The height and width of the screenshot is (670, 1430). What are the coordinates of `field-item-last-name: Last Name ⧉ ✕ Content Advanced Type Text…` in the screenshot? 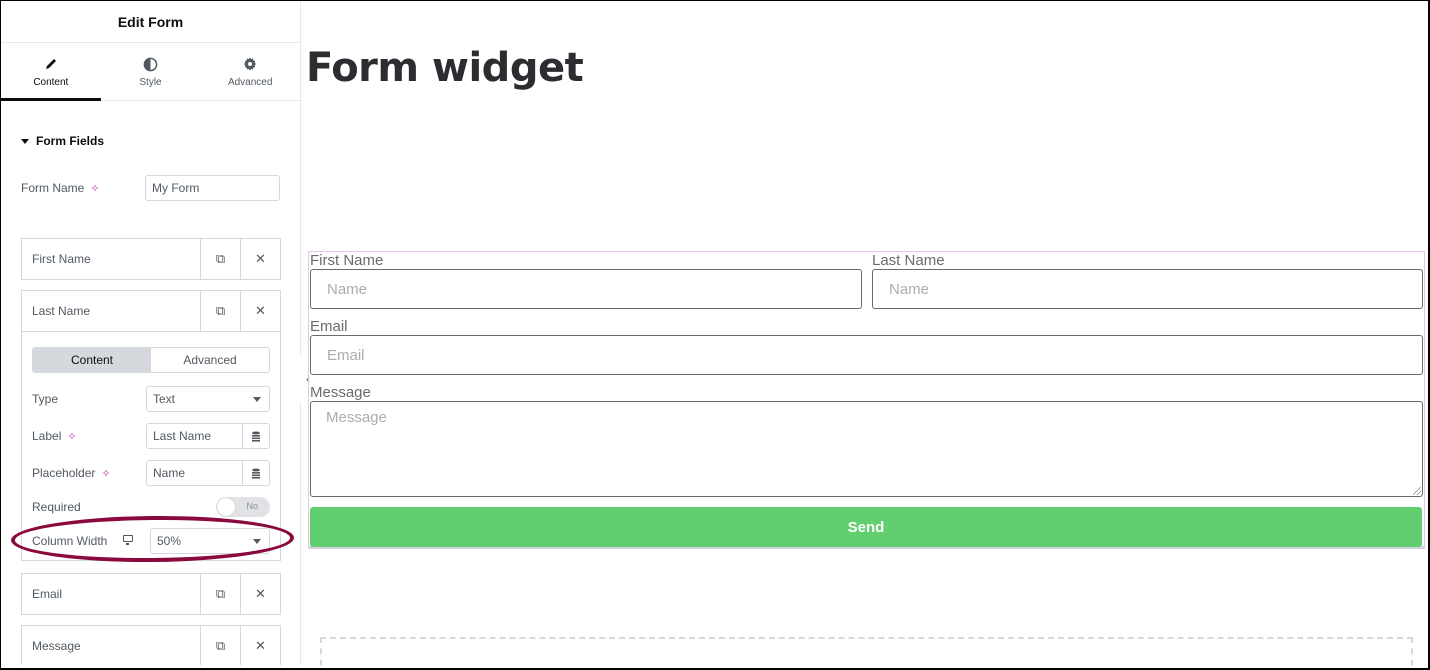 It's located at (151, 425).